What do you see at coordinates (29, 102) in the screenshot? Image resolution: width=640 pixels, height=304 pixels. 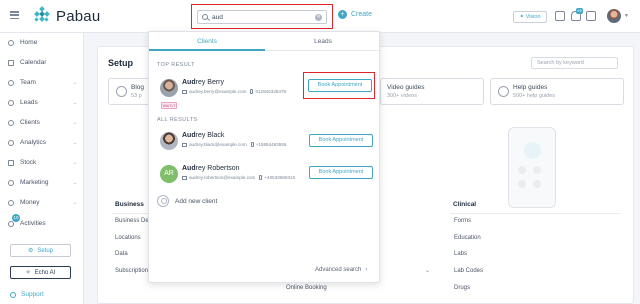 I see `sidebar-item-label: Leads` at bounding box center [29, 102].